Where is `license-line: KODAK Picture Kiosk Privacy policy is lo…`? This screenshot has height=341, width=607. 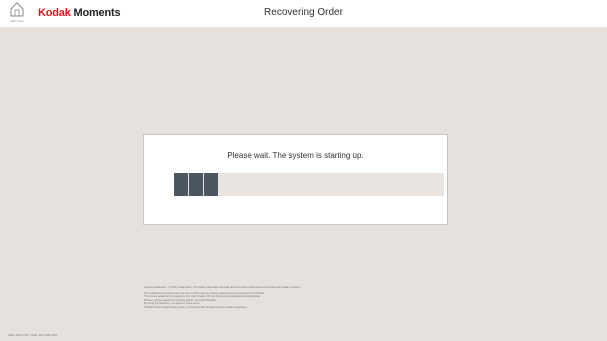
license-line: KODAK Picture Kiosk Privacy policy is lo… is located at coordinates (196, 307).